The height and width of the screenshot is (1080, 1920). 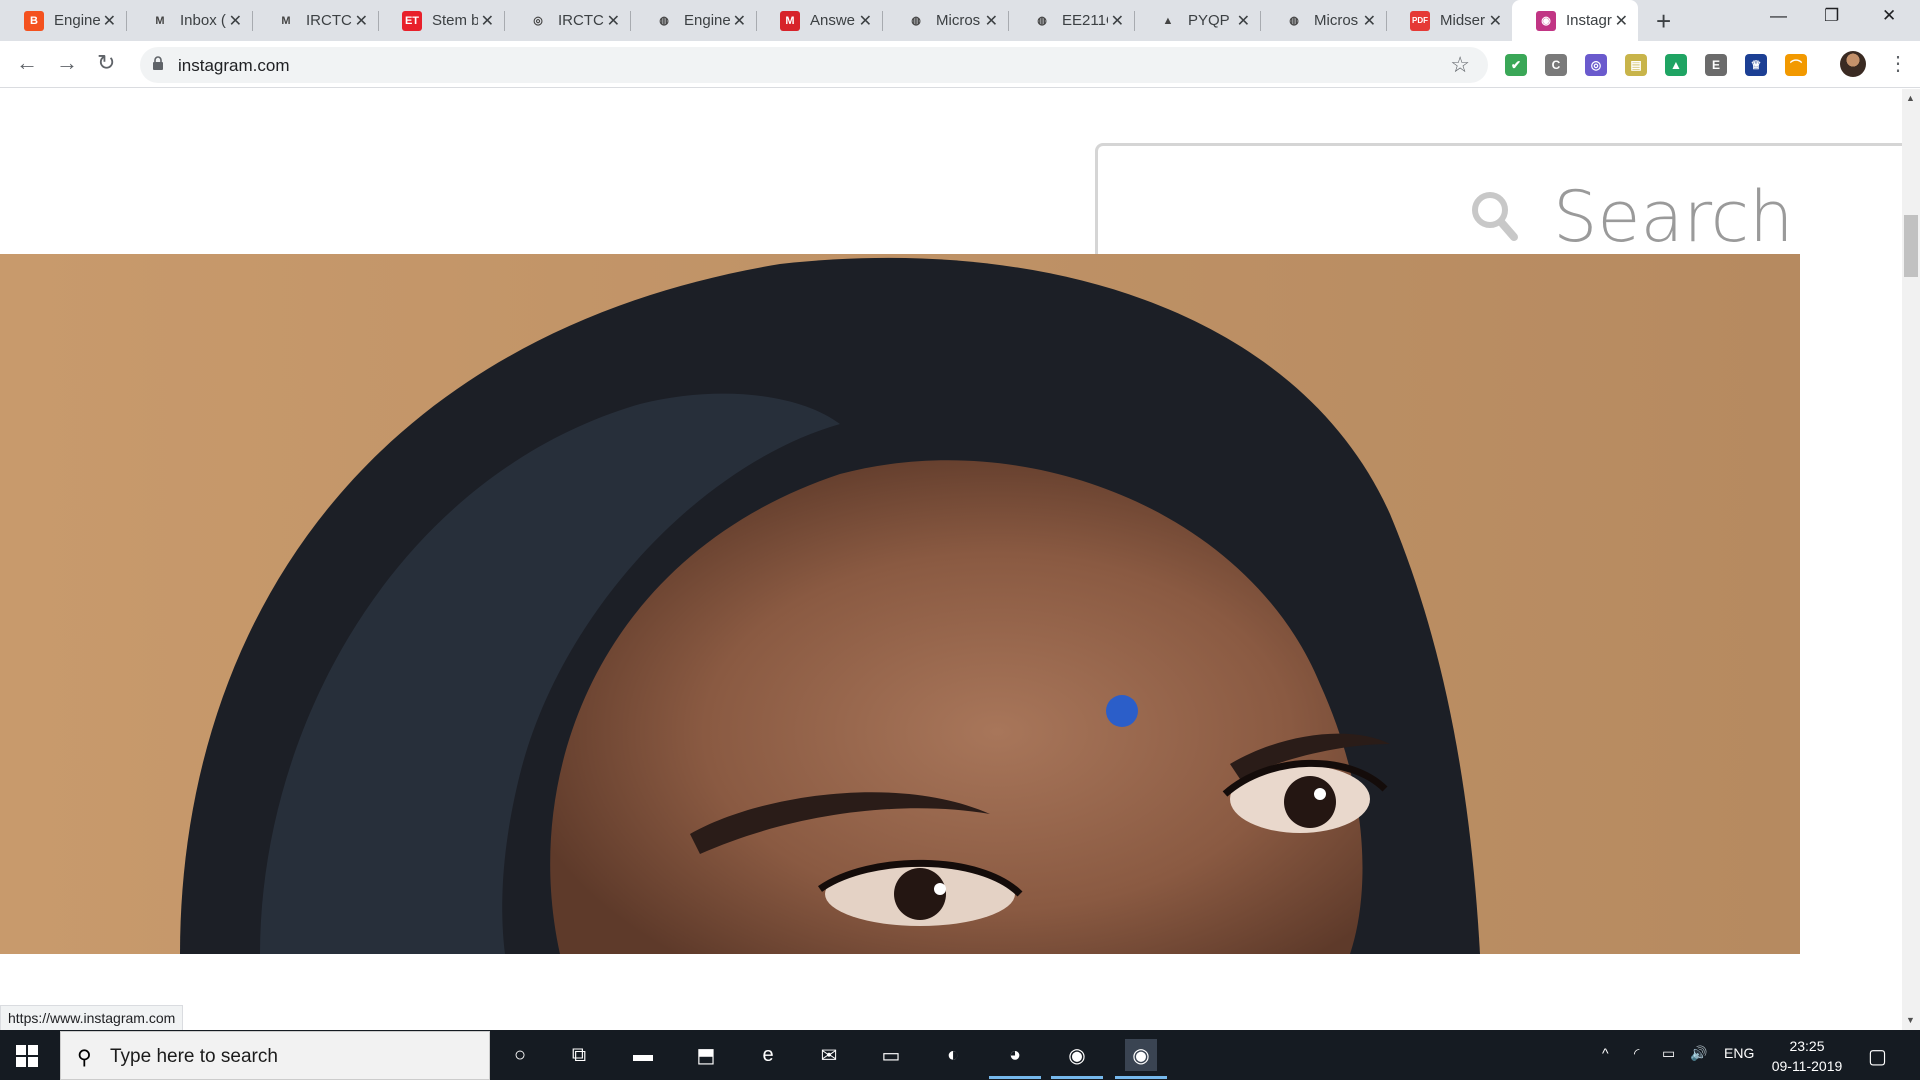 What do you see at coordinates (1605, 1053) in the screenshot?
I see `tray-chevron-icon: ^` at bounding box center [1605, 1053].